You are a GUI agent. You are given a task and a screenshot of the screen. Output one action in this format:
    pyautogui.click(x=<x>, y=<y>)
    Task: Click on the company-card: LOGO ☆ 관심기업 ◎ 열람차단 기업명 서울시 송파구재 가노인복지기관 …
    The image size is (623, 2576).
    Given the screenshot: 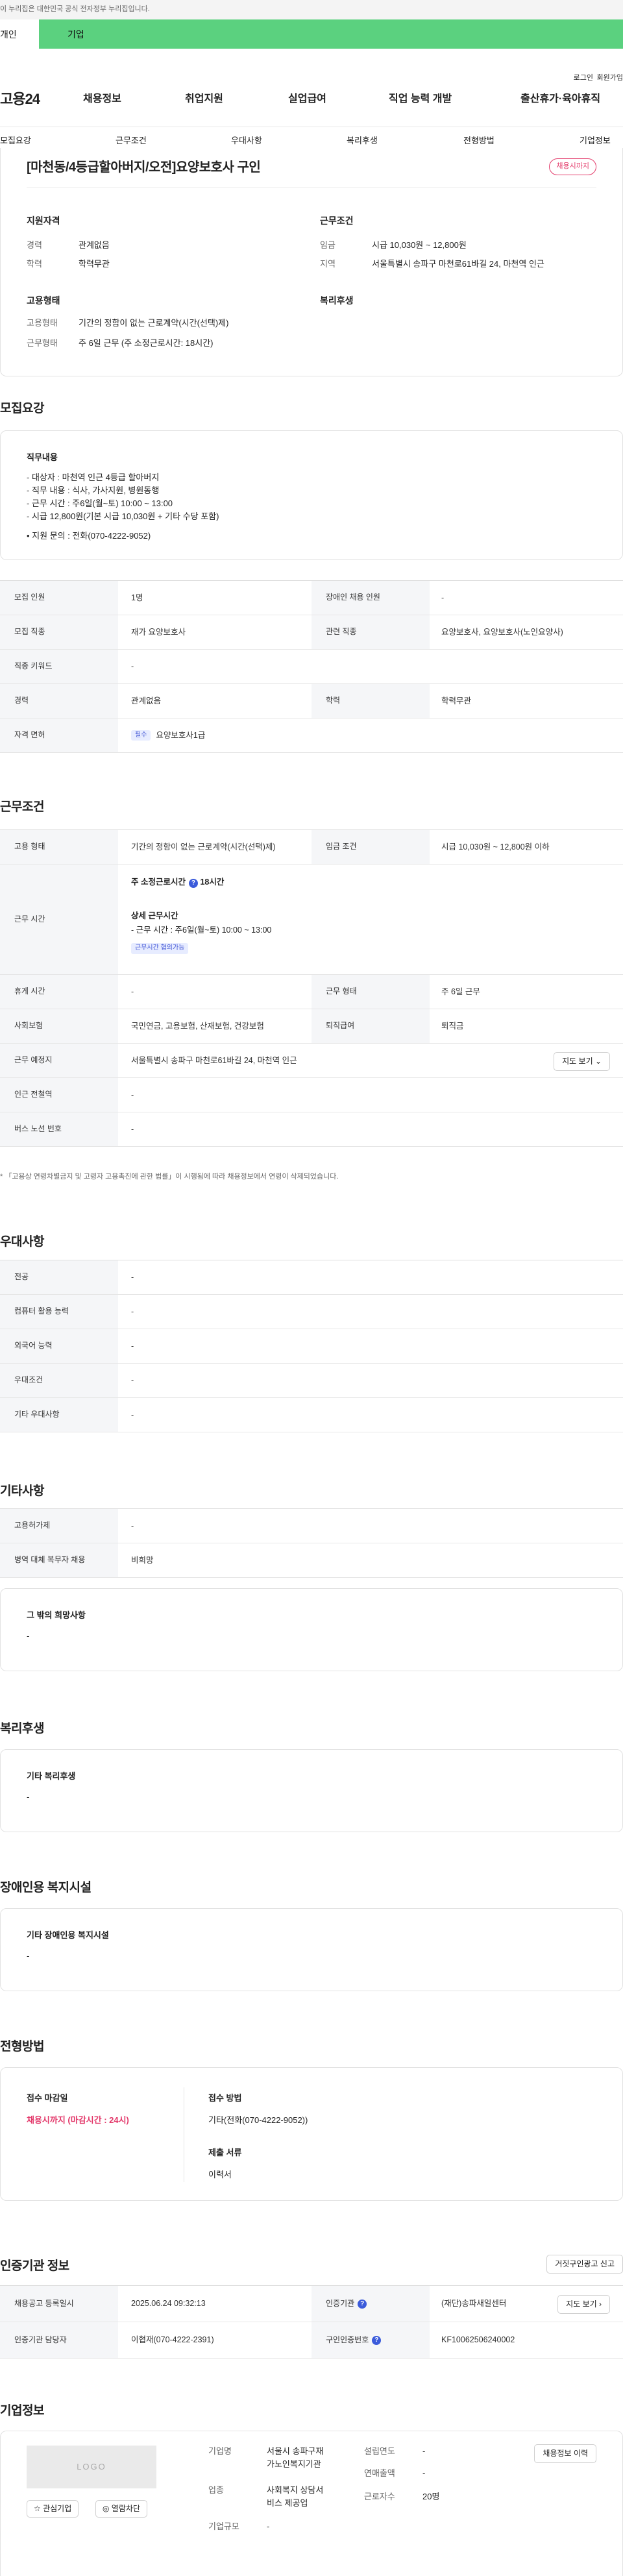 What is the action you would take?
    pyautogui.click(x=311, y=2503)
    